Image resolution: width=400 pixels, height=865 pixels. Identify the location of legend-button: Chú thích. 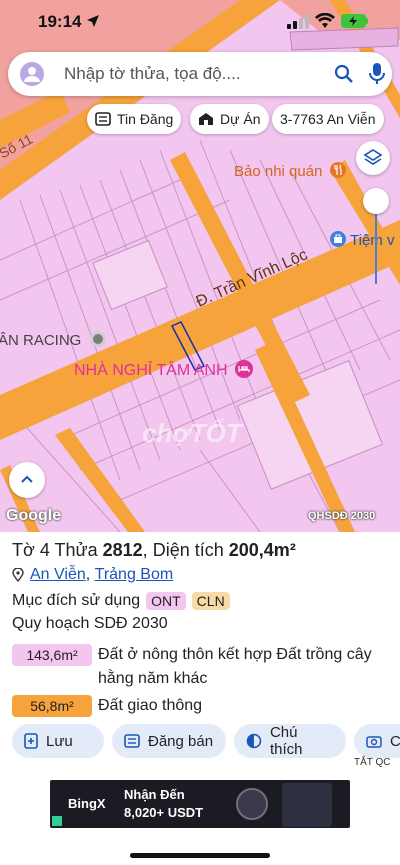
(290, 741).